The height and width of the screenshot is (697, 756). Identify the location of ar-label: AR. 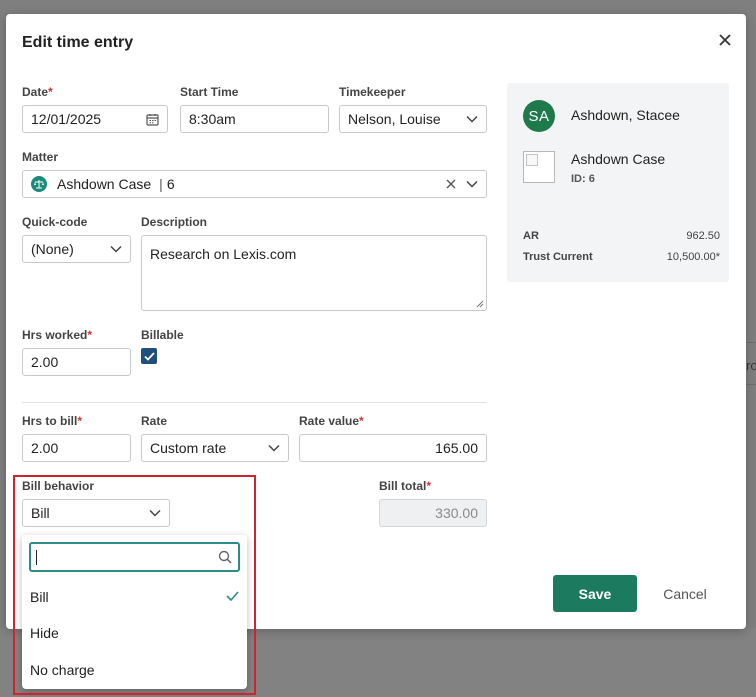
(531, 236).